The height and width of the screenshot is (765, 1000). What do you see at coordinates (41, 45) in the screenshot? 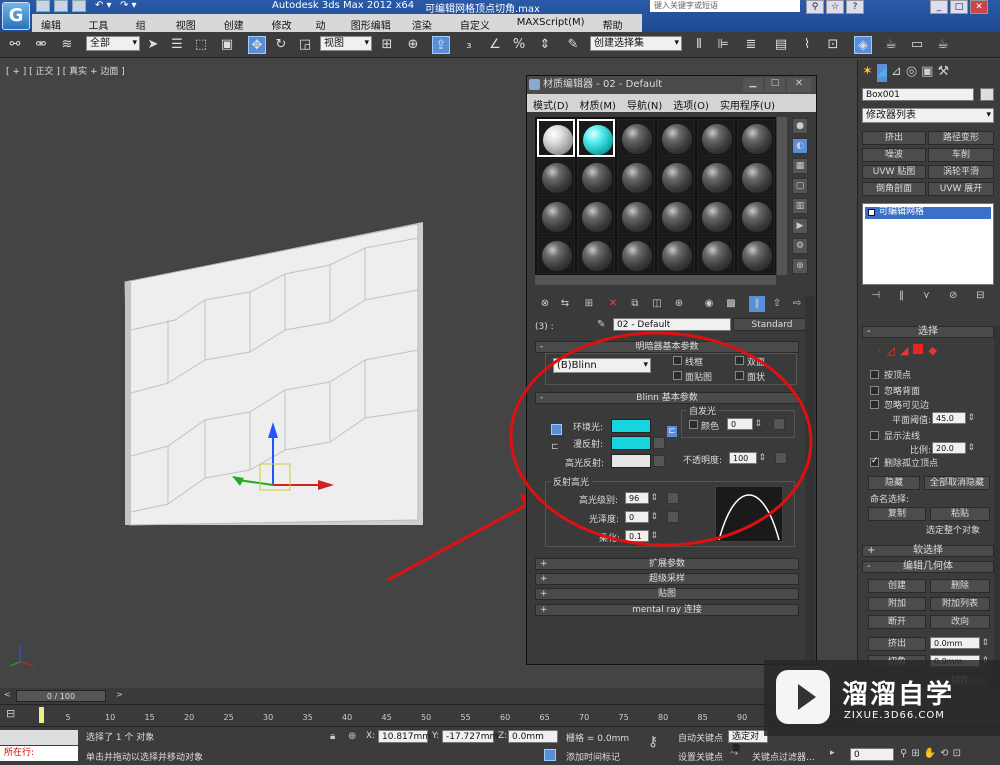
I see `unlink-icon: ⚮` at bounding box center [41, 45].